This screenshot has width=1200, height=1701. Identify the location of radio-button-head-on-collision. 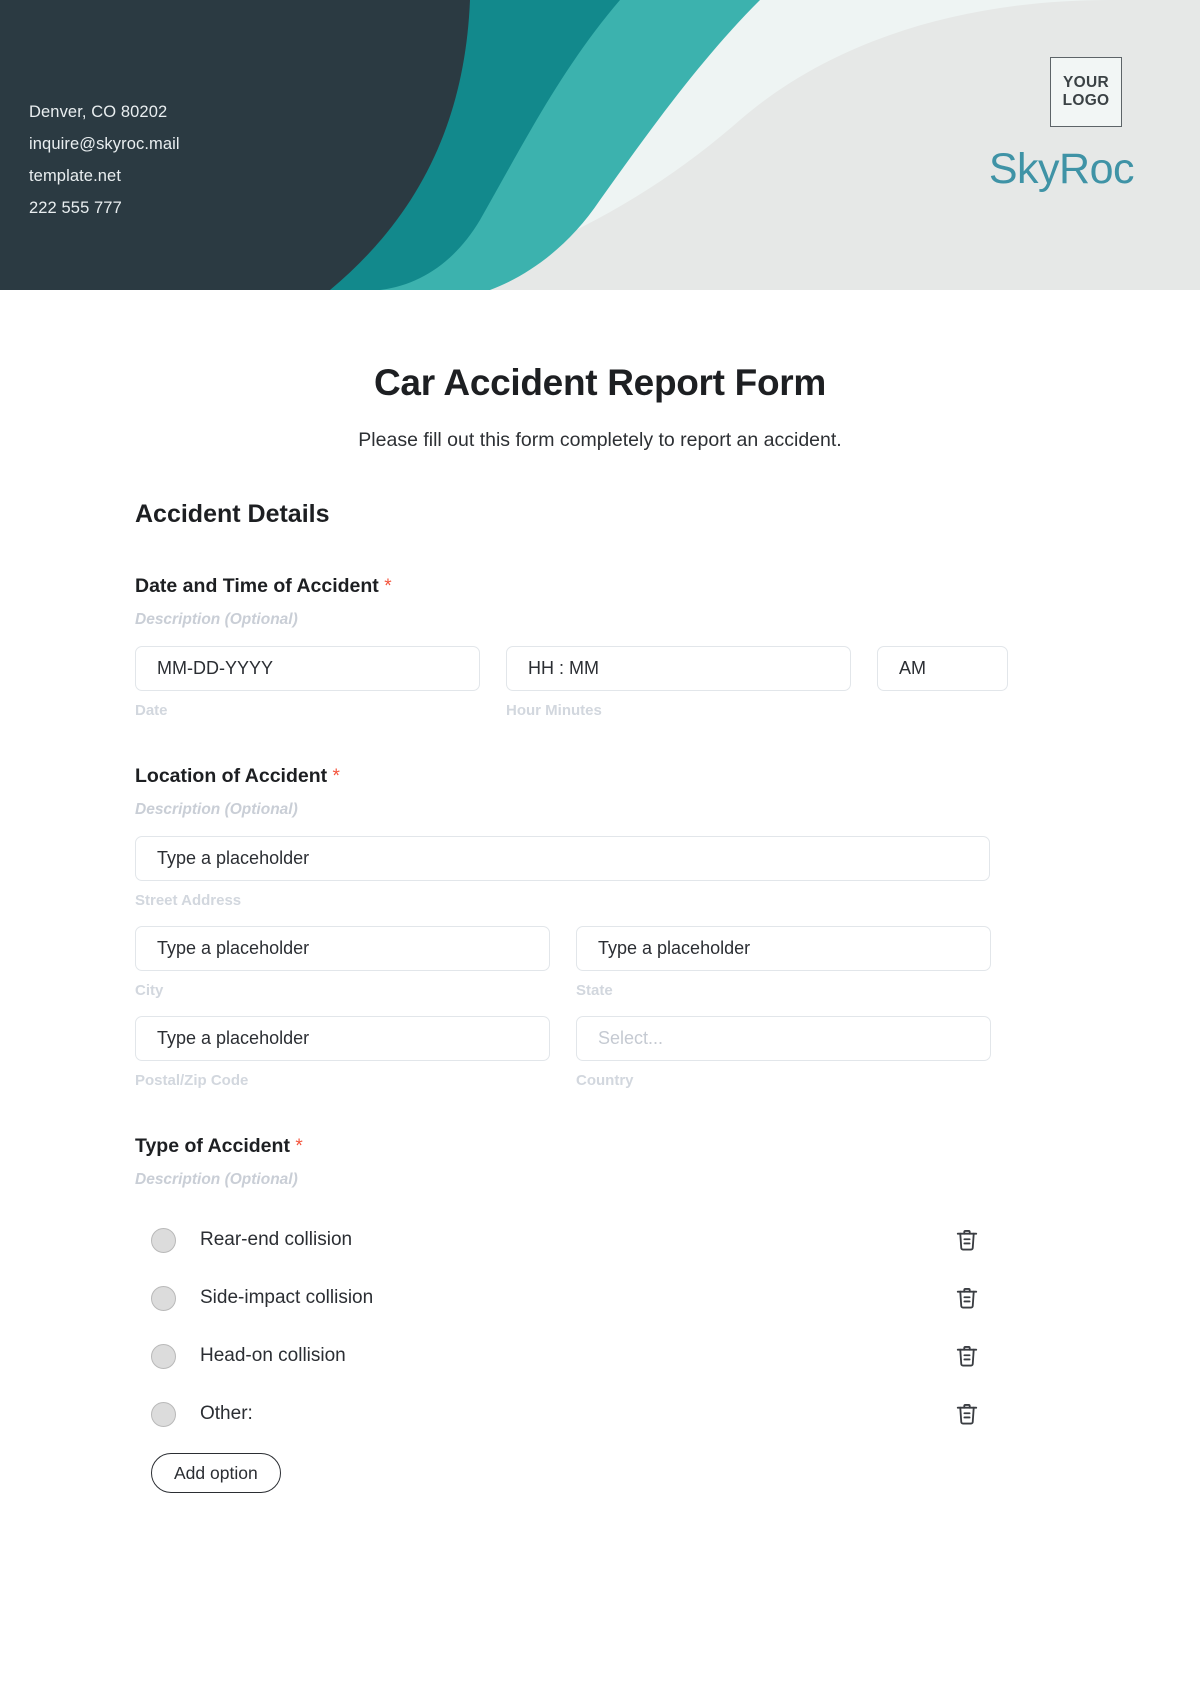
(163, 1356).